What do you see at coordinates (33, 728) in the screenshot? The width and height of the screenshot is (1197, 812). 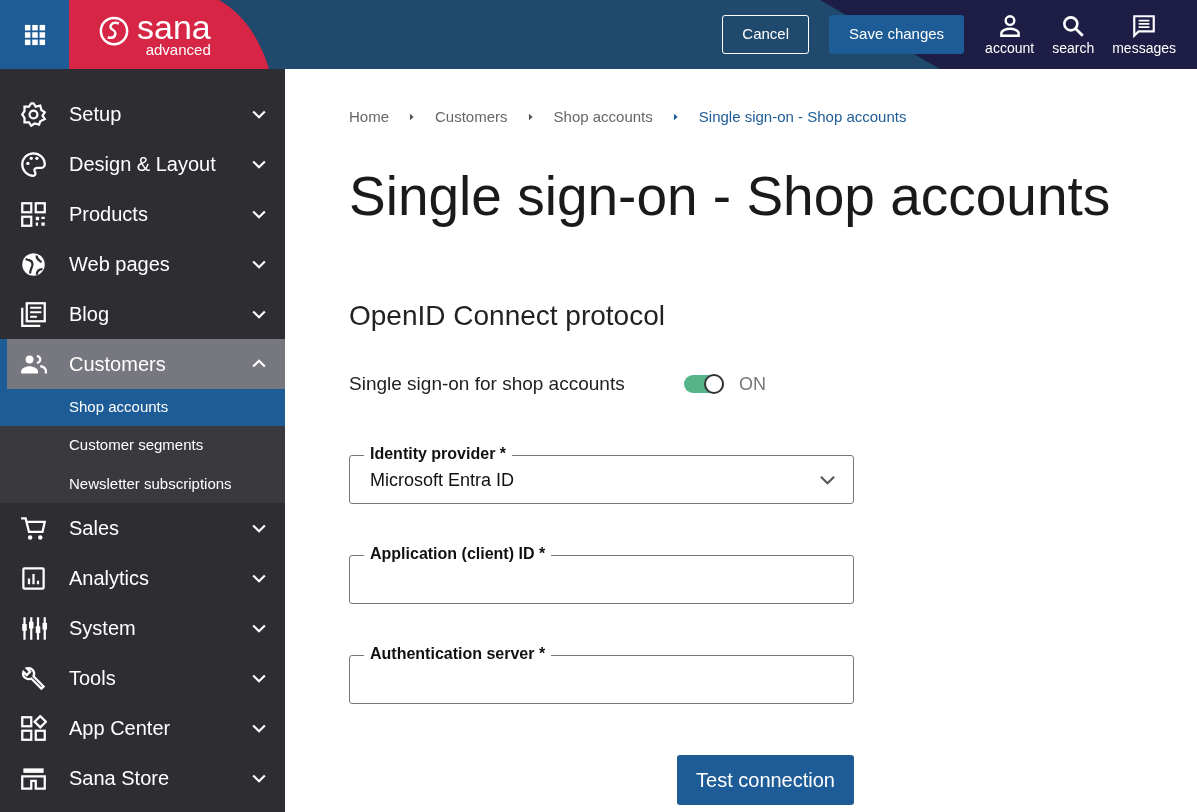 I see `apps-icon` at bounding box center [33, 728].